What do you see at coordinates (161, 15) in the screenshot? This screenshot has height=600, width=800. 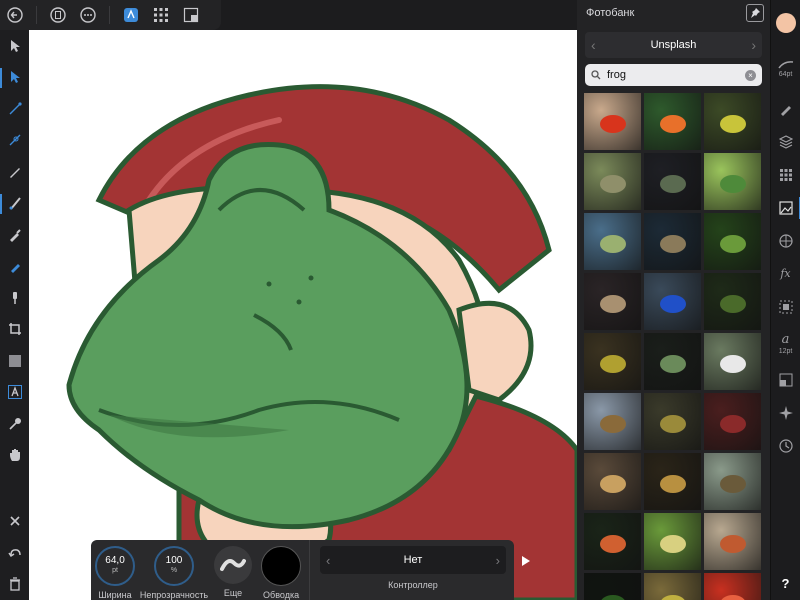 I see `grid-icon` at bounding box center [161, 15].